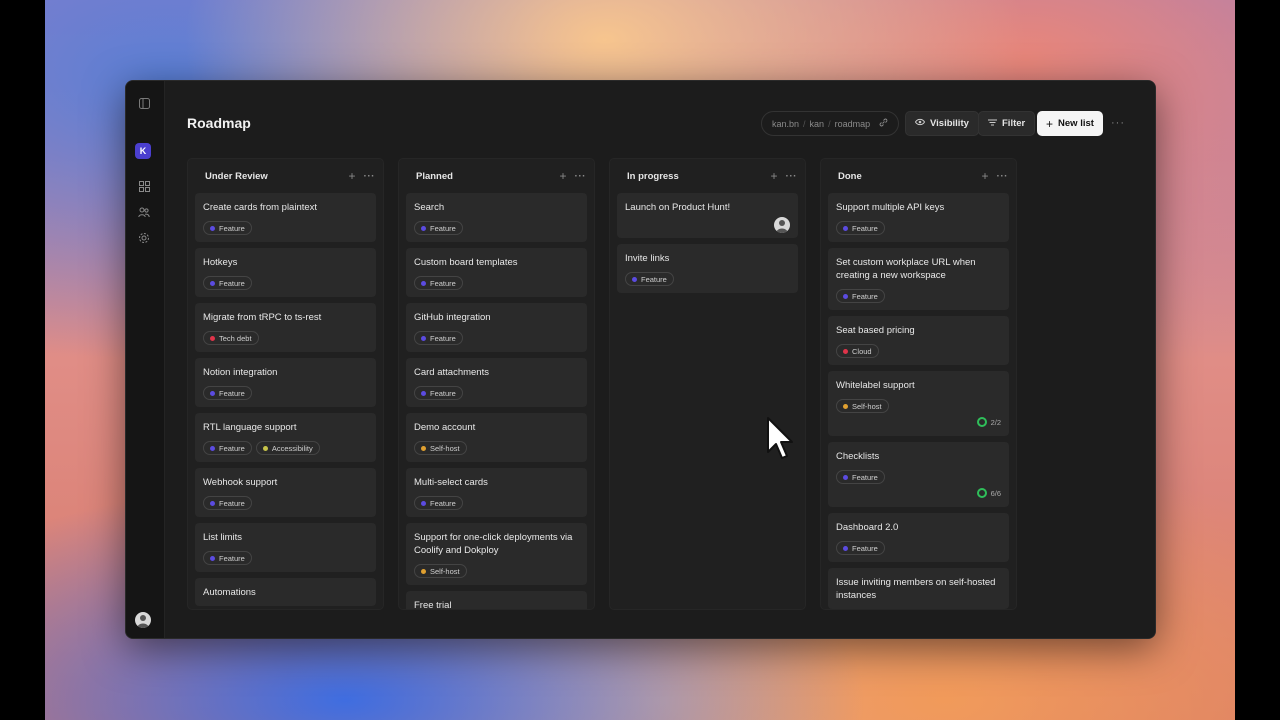 The width and height of the screenshot is (1280, 720). I want to click on breadcrumb: kan.bn / kan / roadmap, so click(830, 123).